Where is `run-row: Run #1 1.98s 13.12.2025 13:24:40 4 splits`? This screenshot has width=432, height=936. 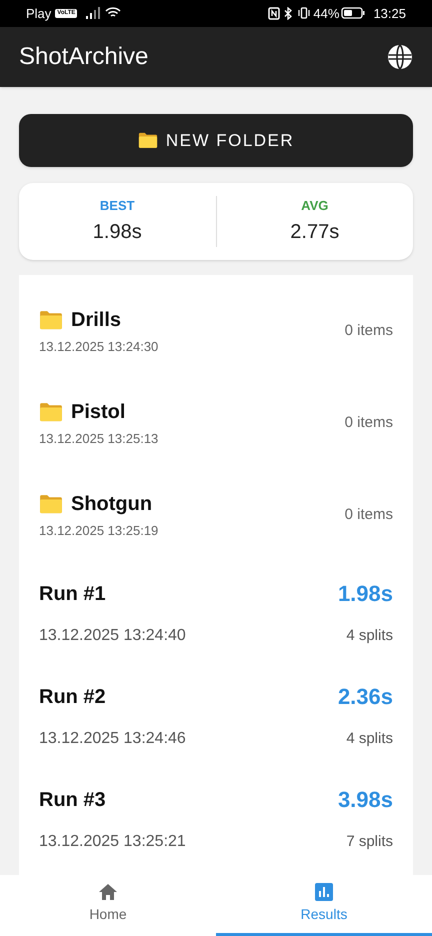
run-row: Run #1 1.98s 13.12.2025 13:24:40 4 splits is located at coordinates (216, 612).